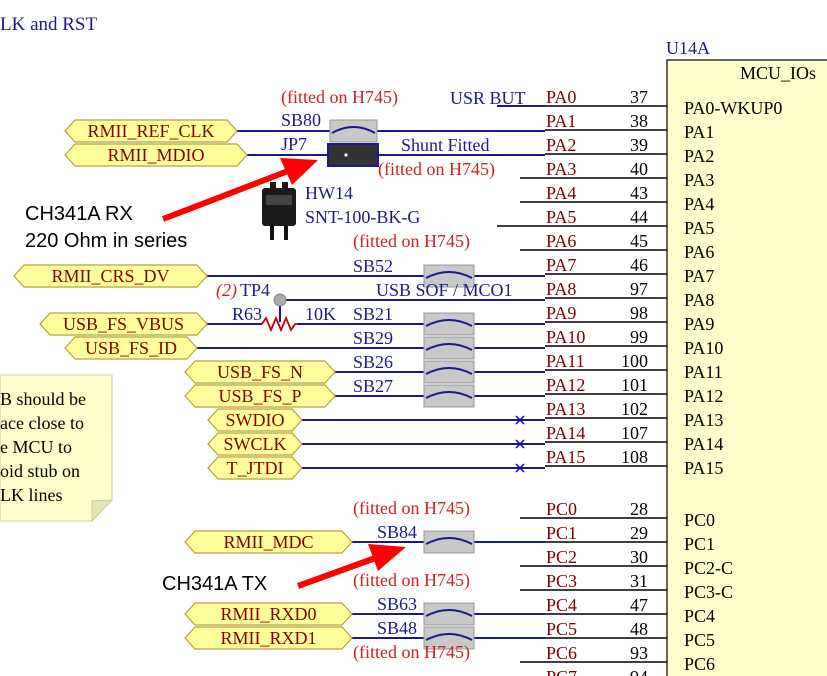  I want to click on pin-label-pc1: PC1, so click(561, 533).